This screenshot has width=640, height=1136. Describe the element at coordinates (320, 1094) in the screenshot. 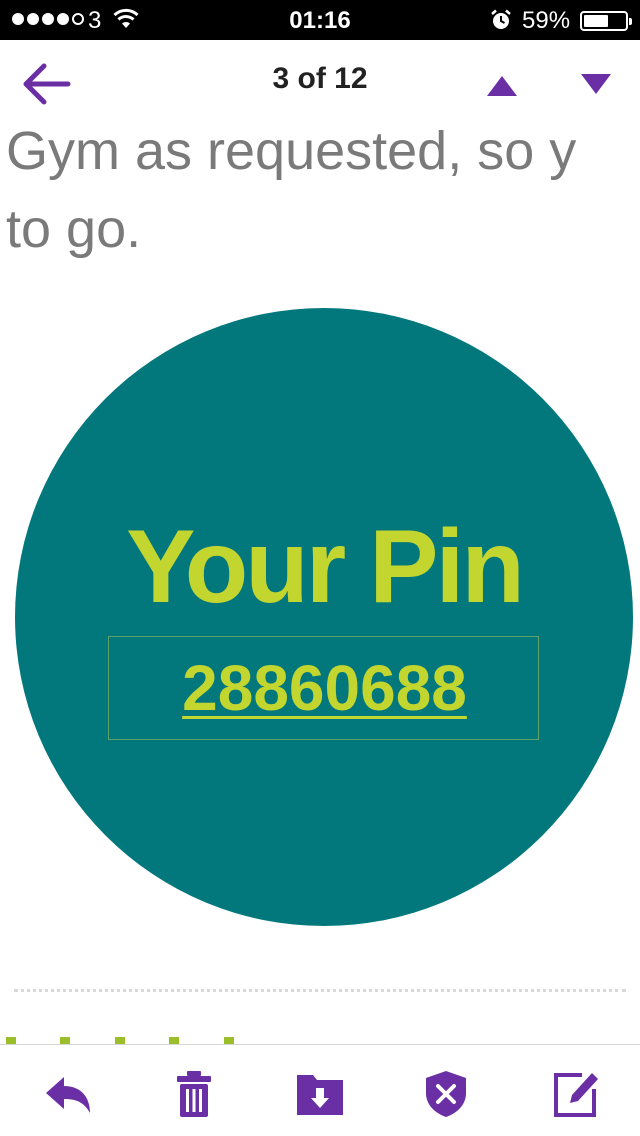

I see `move-to-folder-icon` at that location.